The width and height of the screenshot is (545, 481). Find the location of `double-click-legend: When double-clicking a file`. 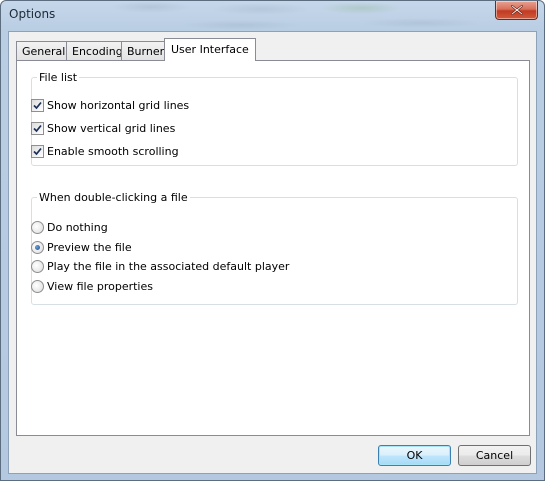

double-click-legend: When double-clicking a file is located at coordinates (113, 197).